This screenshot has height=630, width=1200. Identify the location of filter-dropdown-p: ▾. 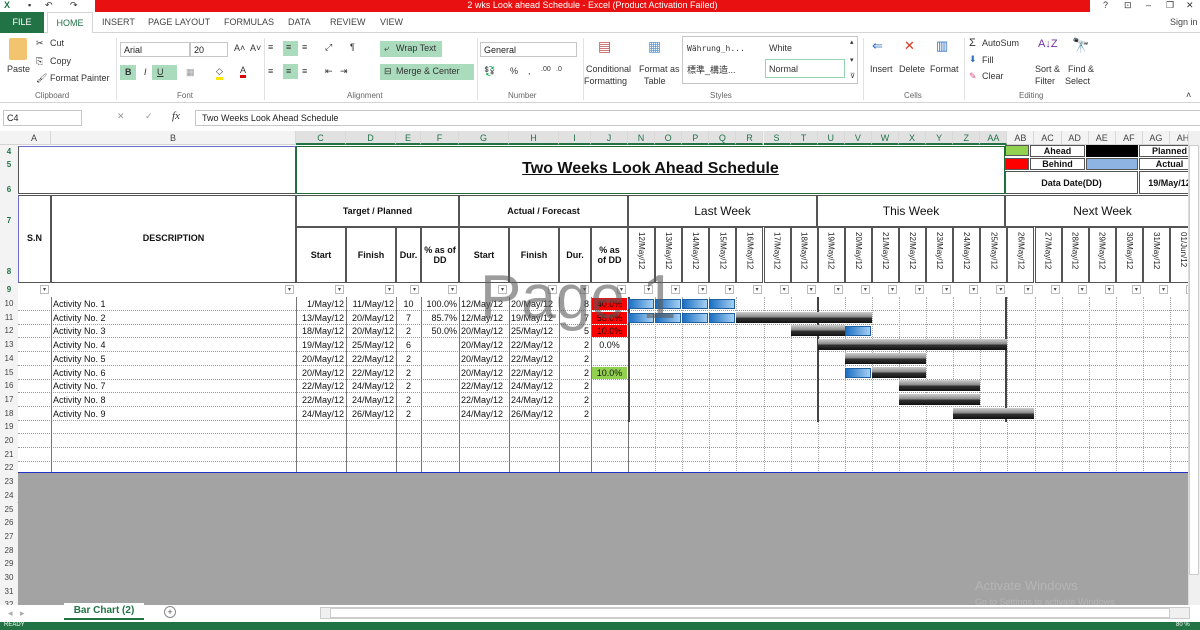
(703, 289).